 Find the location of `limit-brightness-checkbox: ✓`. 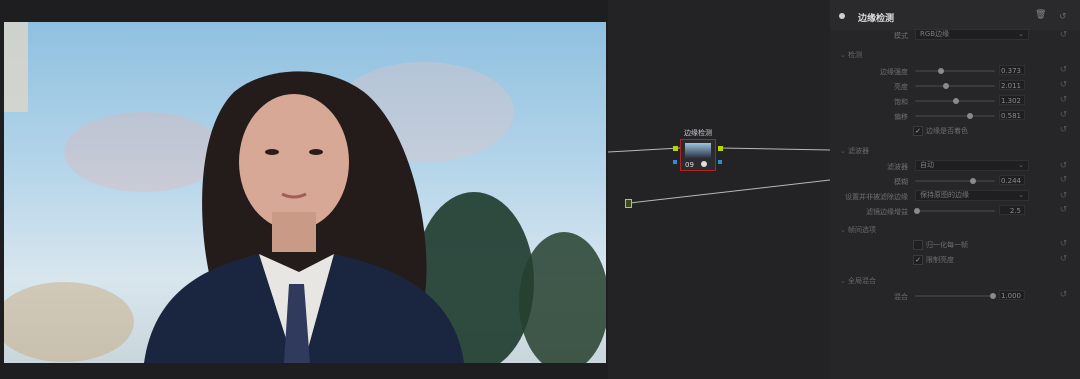

limit-brightness-checkbox: ✓ is located at coordinates (918, 260).